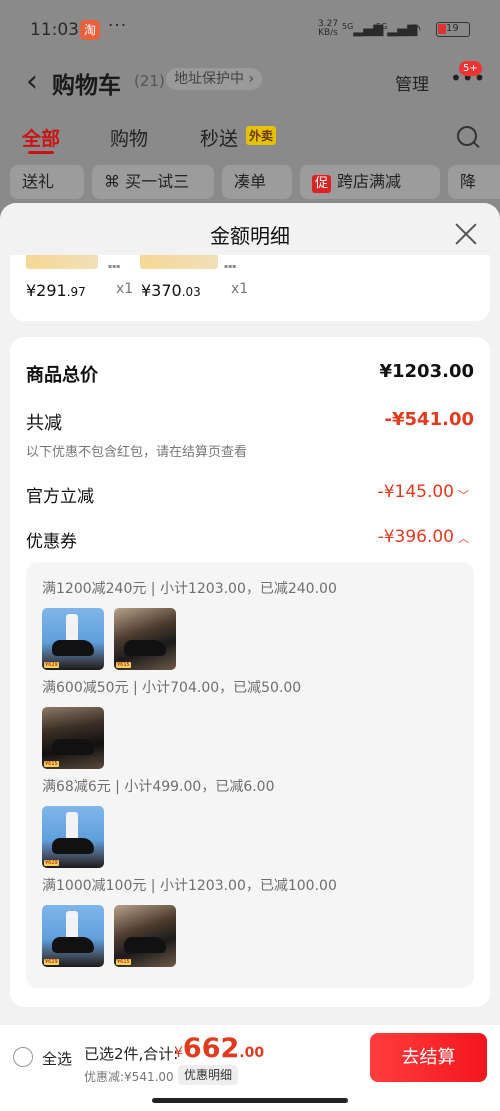 This screenshot has width=500, height=1111. I want to click on reduce-note: 以下优惠不包含红包，请在结算页查看, so click(137, 452).